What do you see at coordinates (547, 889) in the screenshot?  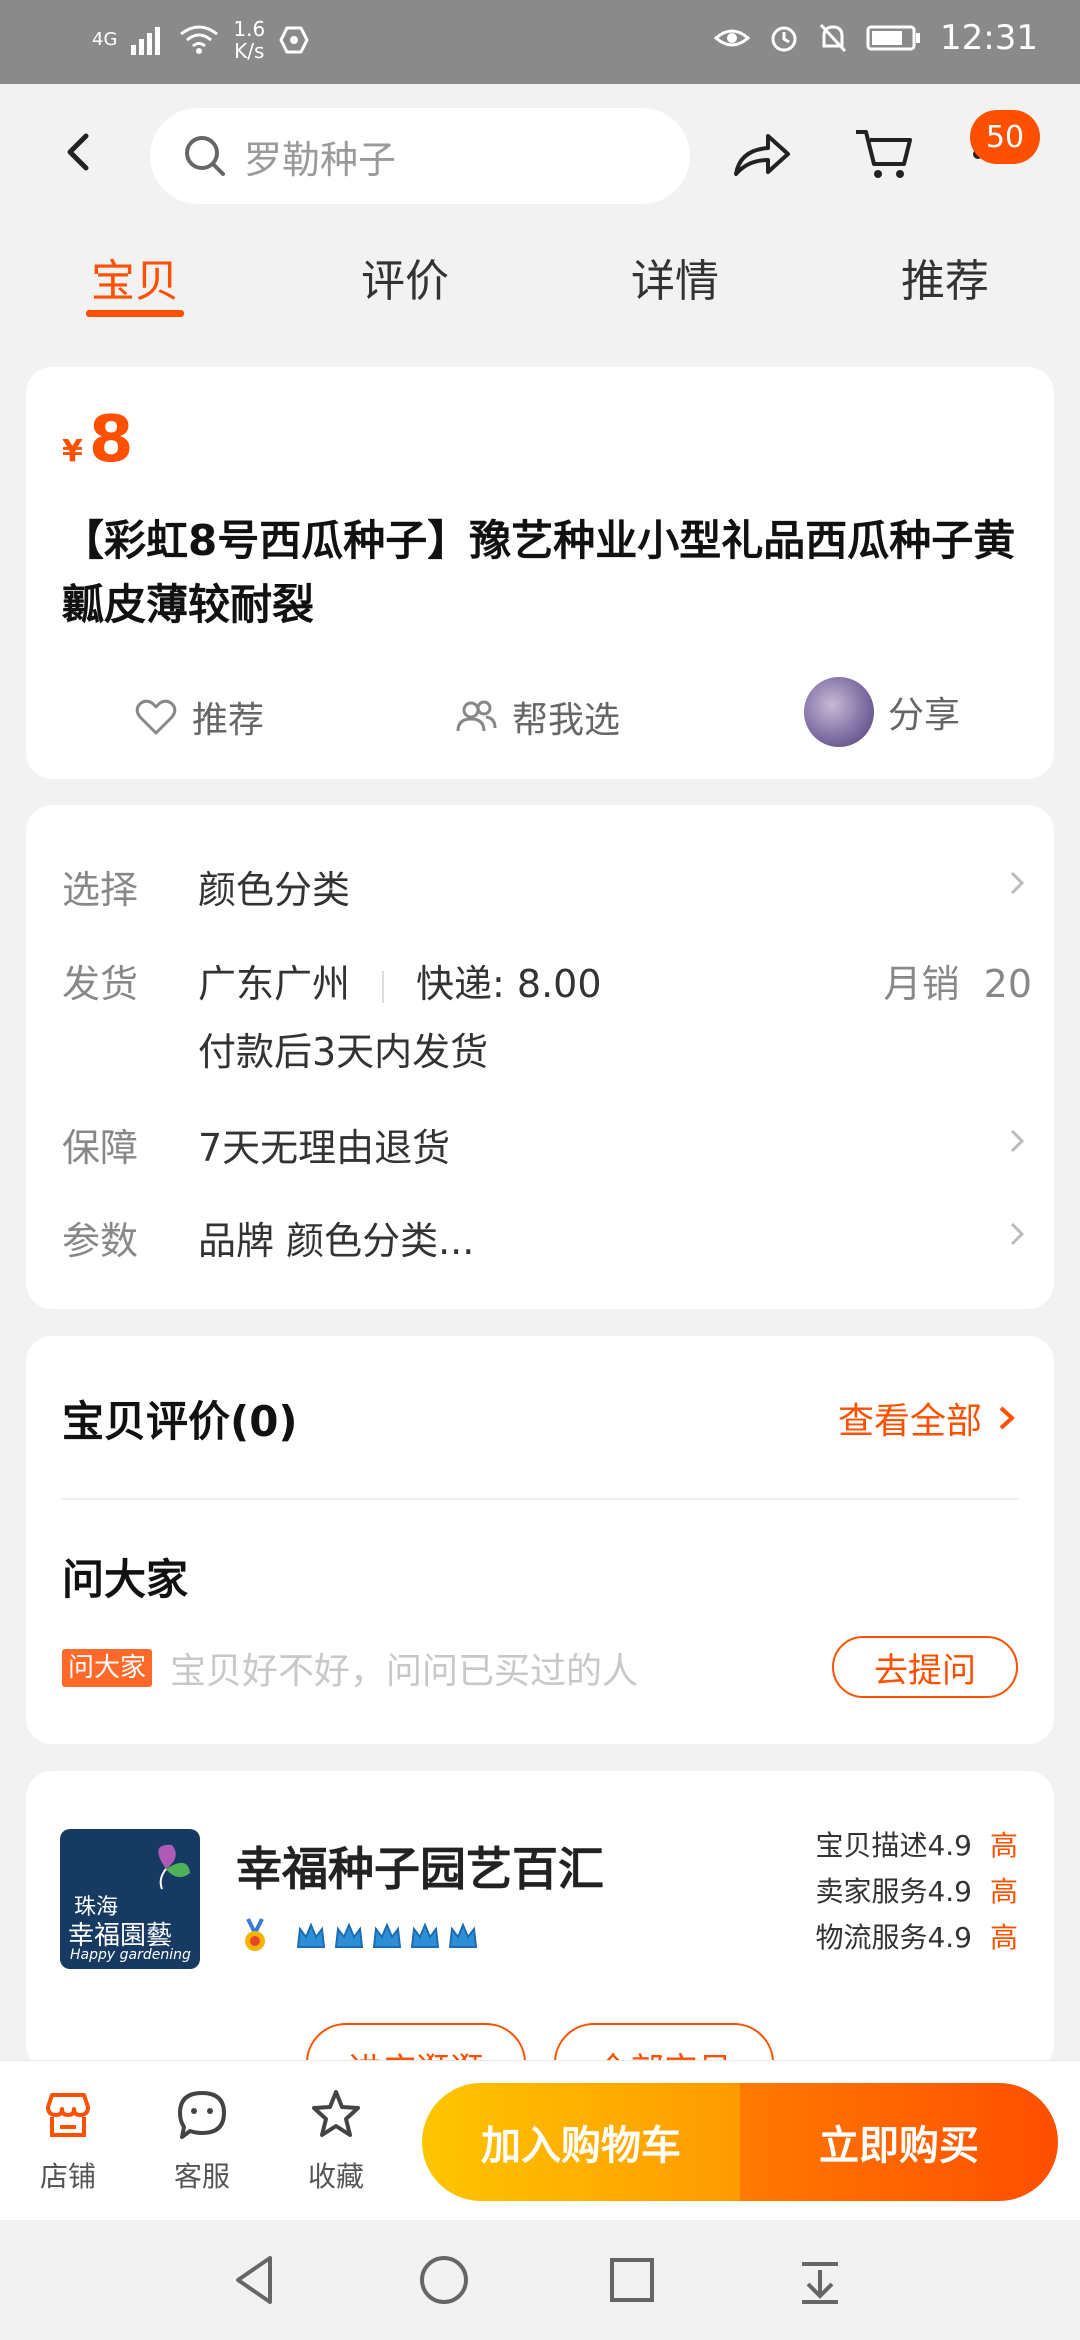 I see `select-row: 选择 颜色分类` at bounding box center [547, 889].